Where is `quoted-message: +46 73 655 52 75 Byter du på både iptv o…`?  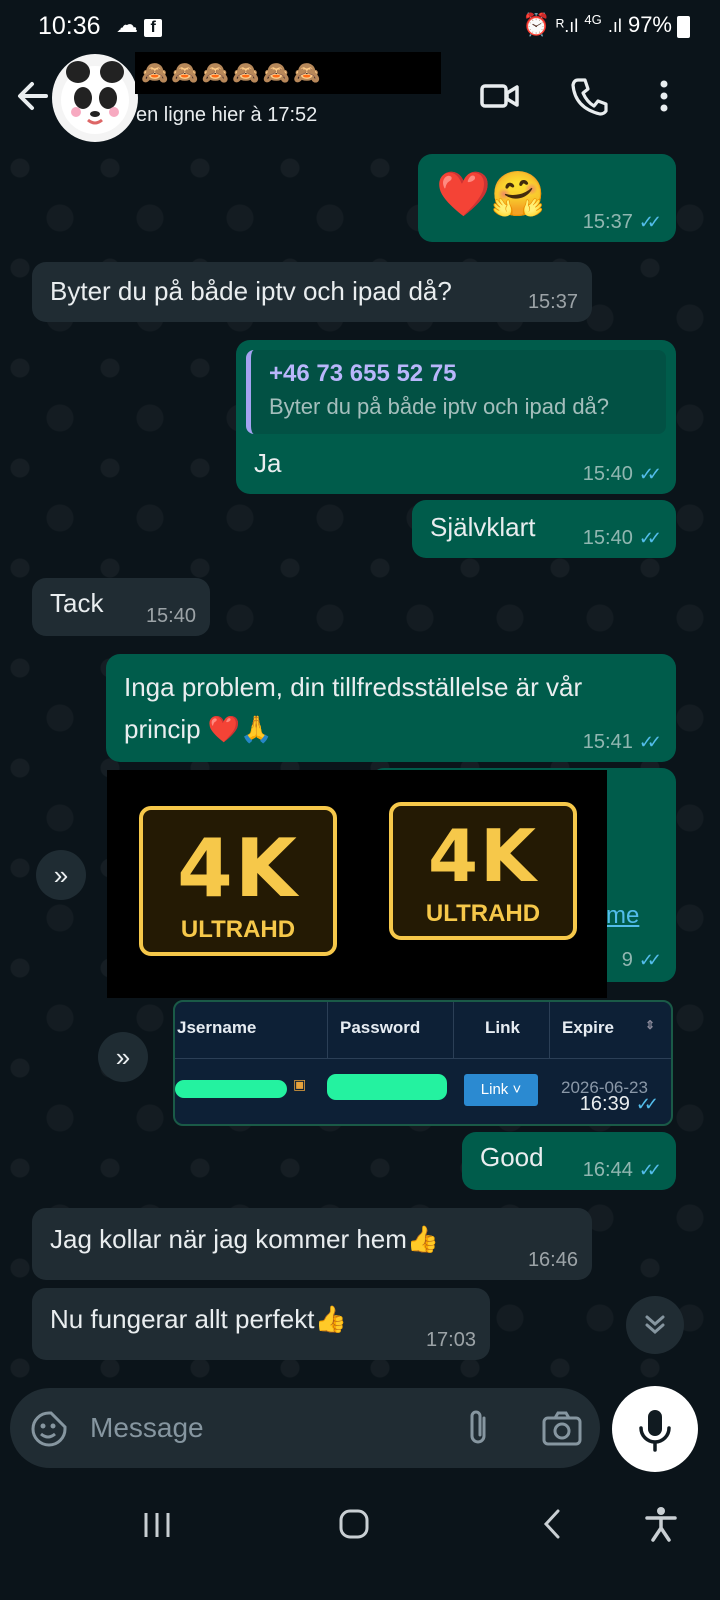
quoted-message: +46 73 655 52 75 Byter du på både iptv o… is located at coordinates (456, 392).